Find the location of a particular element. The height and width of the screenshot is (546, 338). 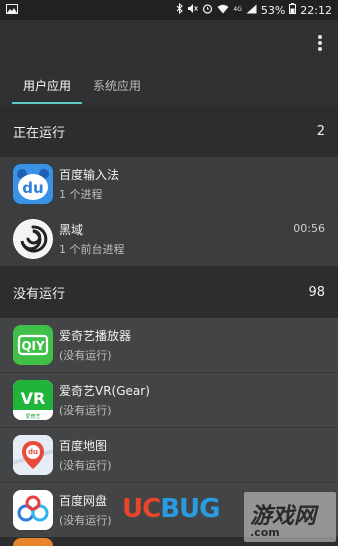

signal-icon is located at coordinates (251, 10).